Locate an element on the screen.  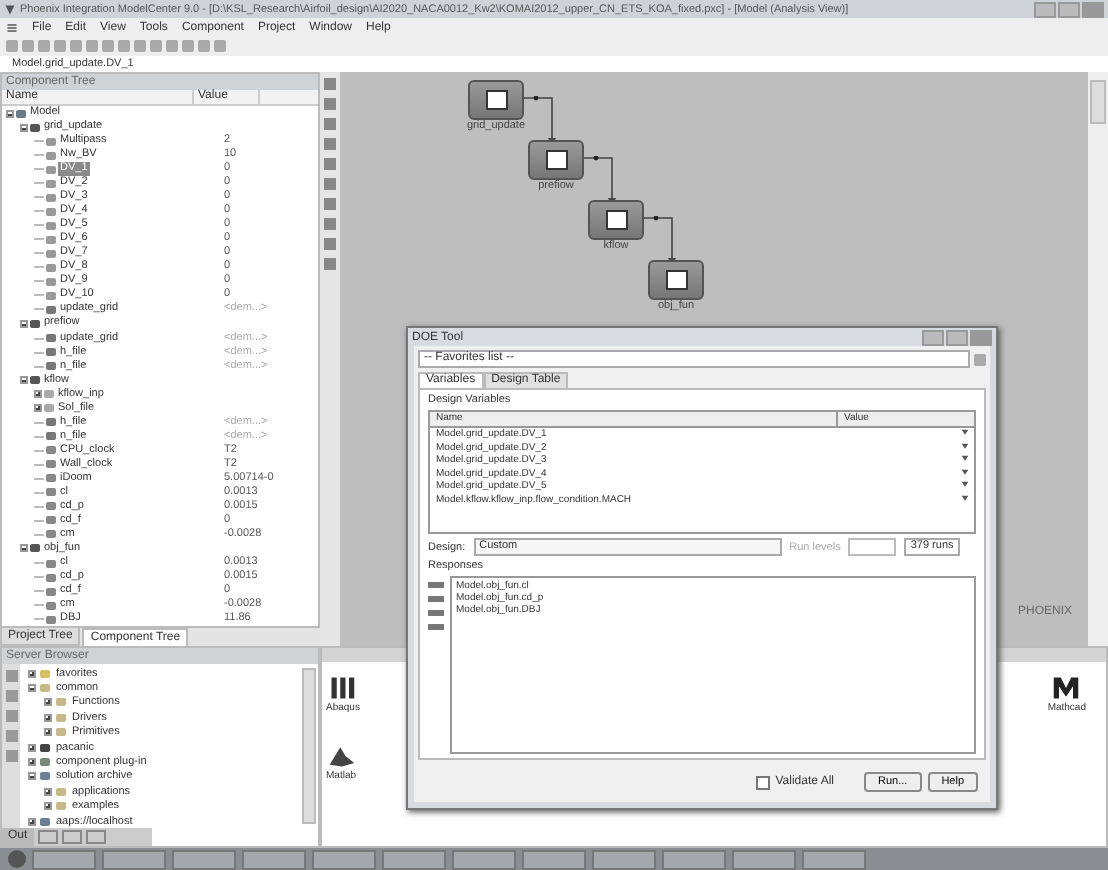
checkbox is located at coordinates (762, 782).